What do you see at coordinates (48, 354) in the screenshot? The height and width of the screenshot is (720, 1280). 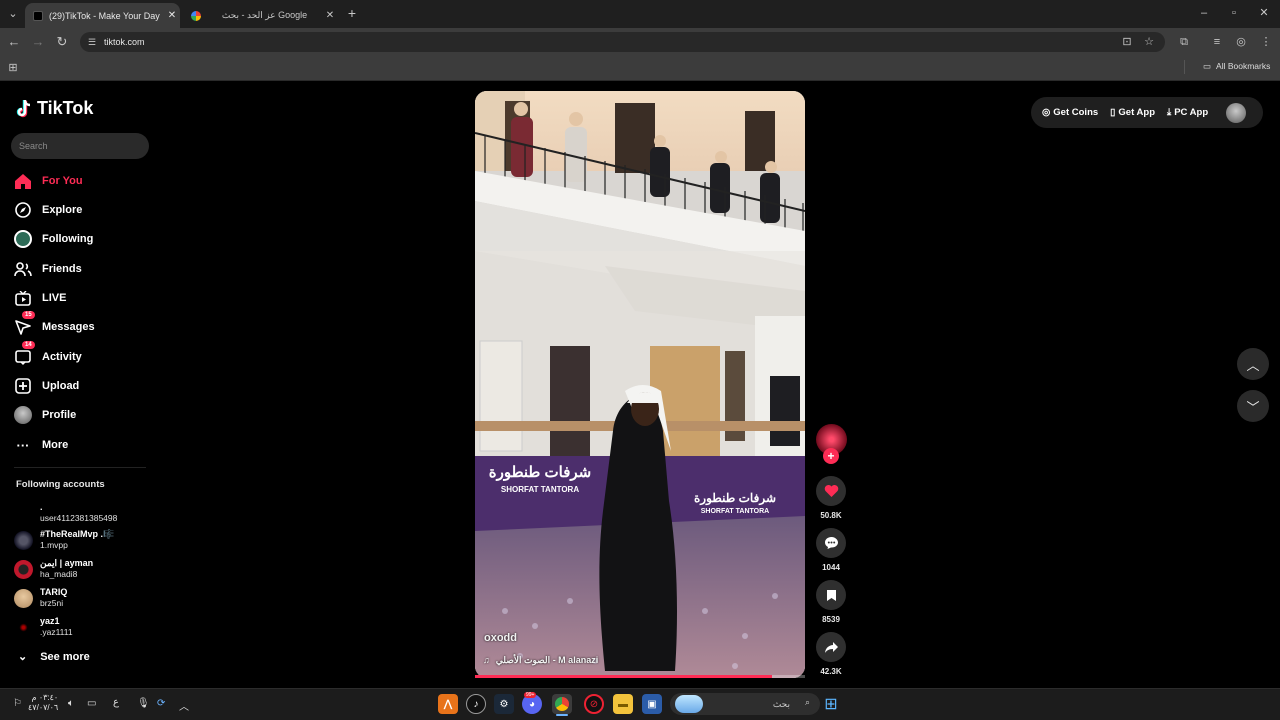 I see `nav-activity: 14 Activity` at bounding box center [48, 354].